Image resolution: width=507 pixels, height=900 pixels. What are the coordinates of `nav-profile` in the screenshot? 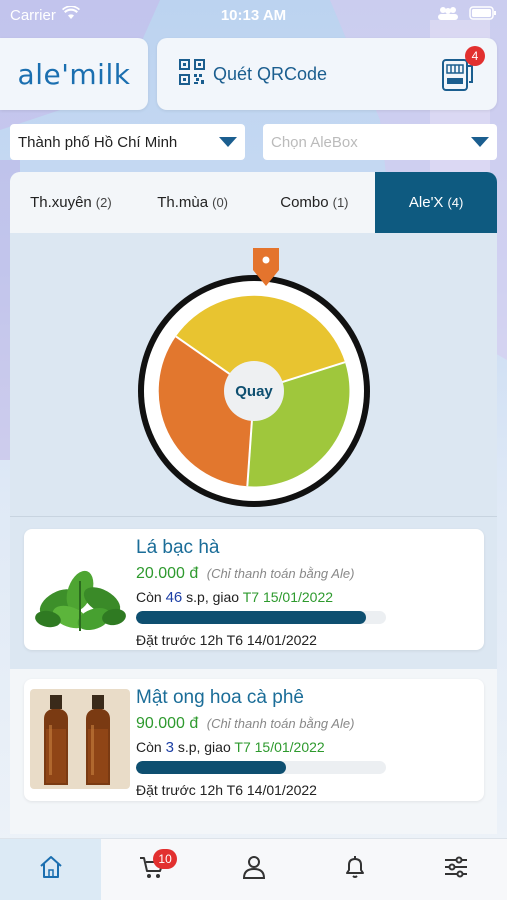 It's located at (253, 869).